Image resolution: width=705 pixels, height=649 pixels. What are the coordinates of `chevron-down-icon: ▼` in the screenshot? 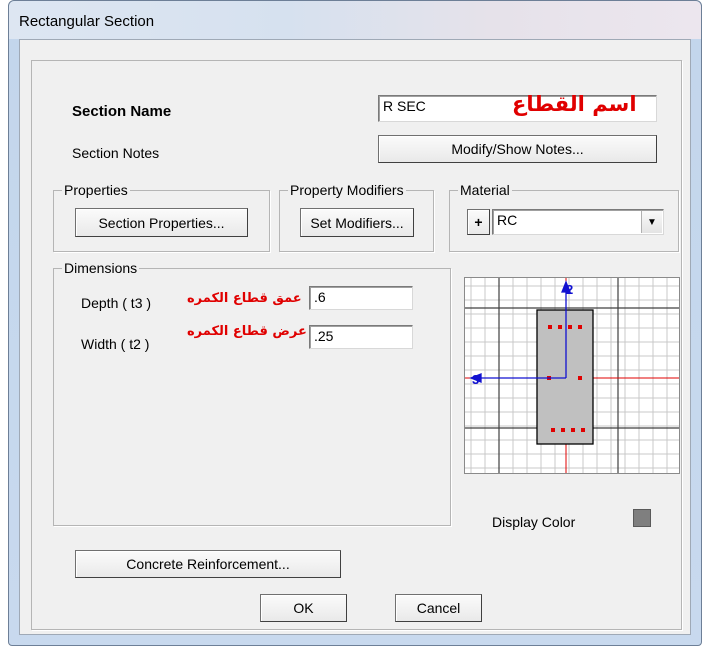 It's located at (651, 222).